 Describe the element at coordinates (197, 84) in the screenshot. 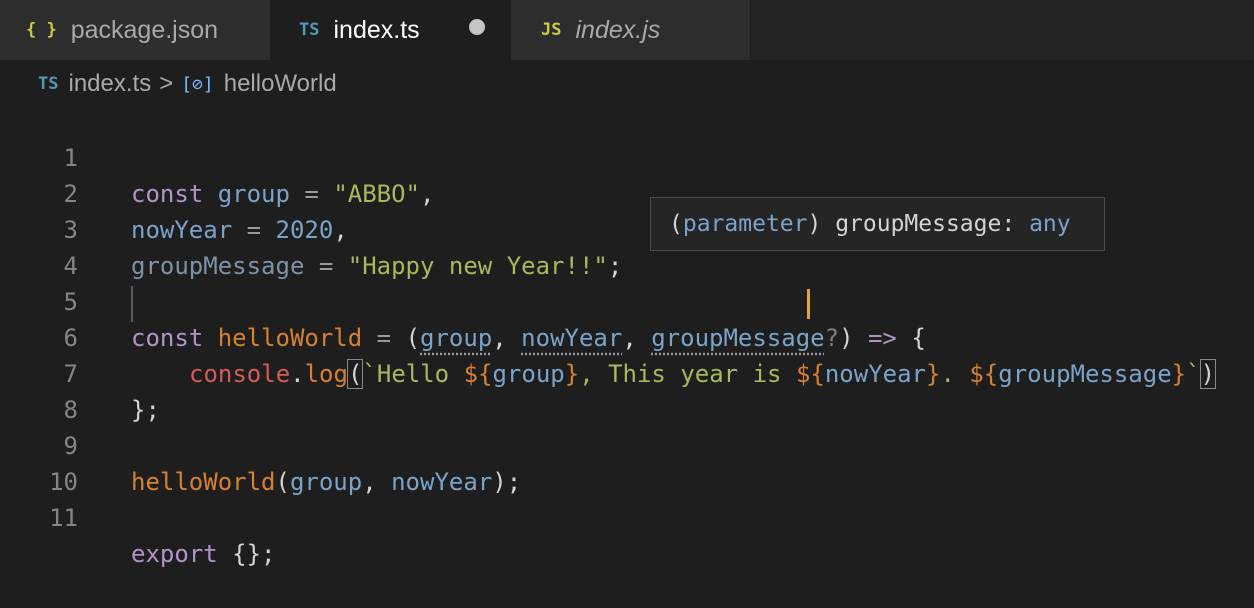

I see `variable-symbol-icon: [⊘]` at that location.